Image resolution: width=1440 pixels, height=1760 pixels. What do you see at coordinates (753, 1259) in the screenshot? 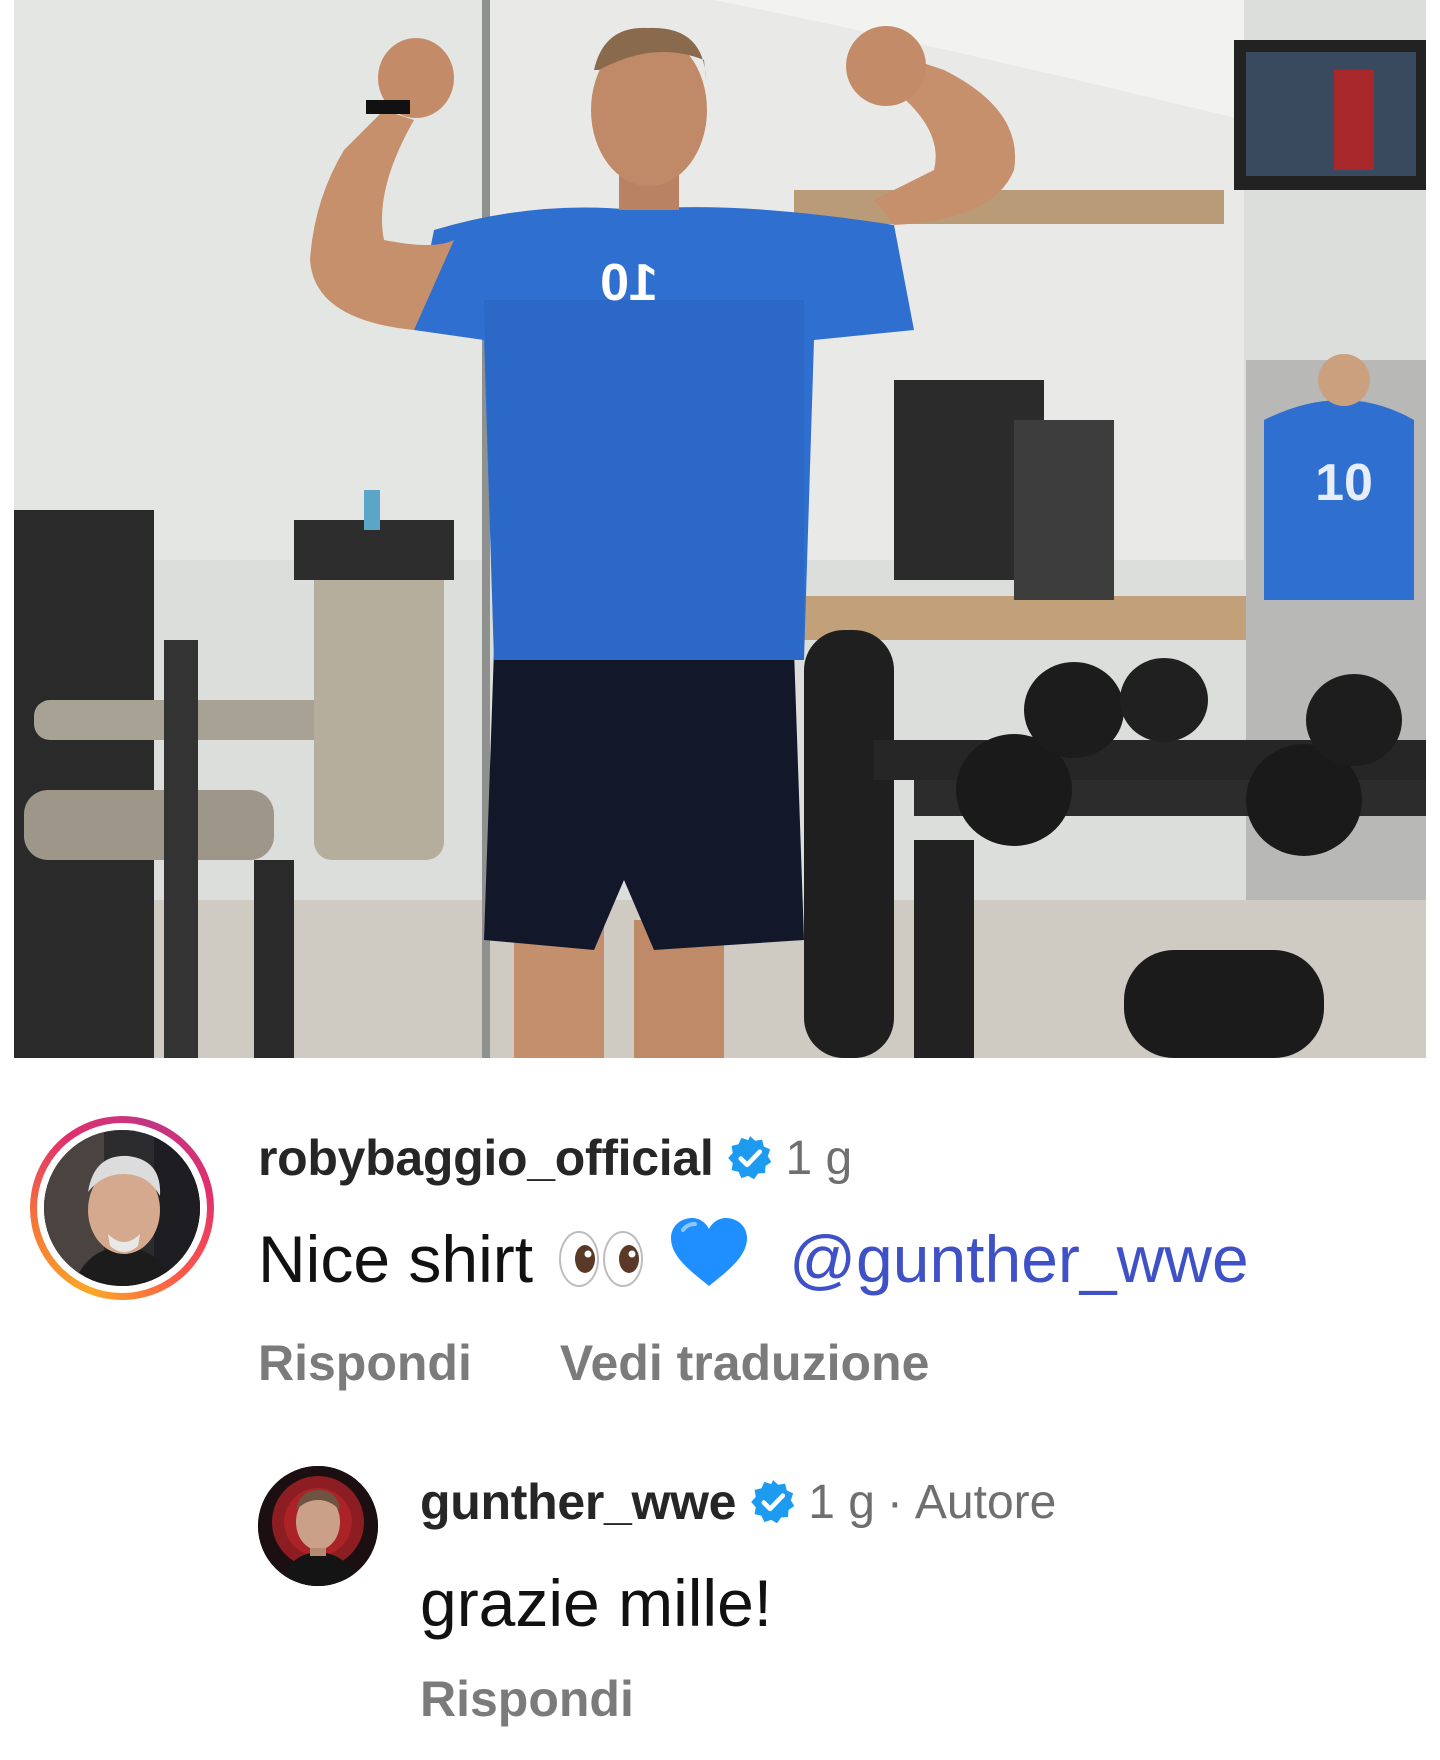
I see `comment-body: Nice shirt @gunther_wwe` at bounding box center [753, 1259].